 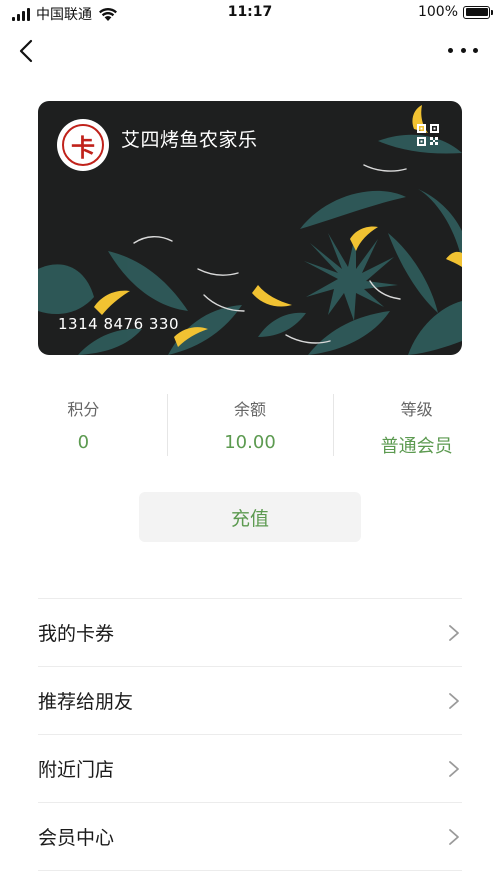 What do you see at coordinates (250, 14) in the screenshot?
I see `status-bar: 中国联通 11:17 100%` at bounding box center [250, 14].